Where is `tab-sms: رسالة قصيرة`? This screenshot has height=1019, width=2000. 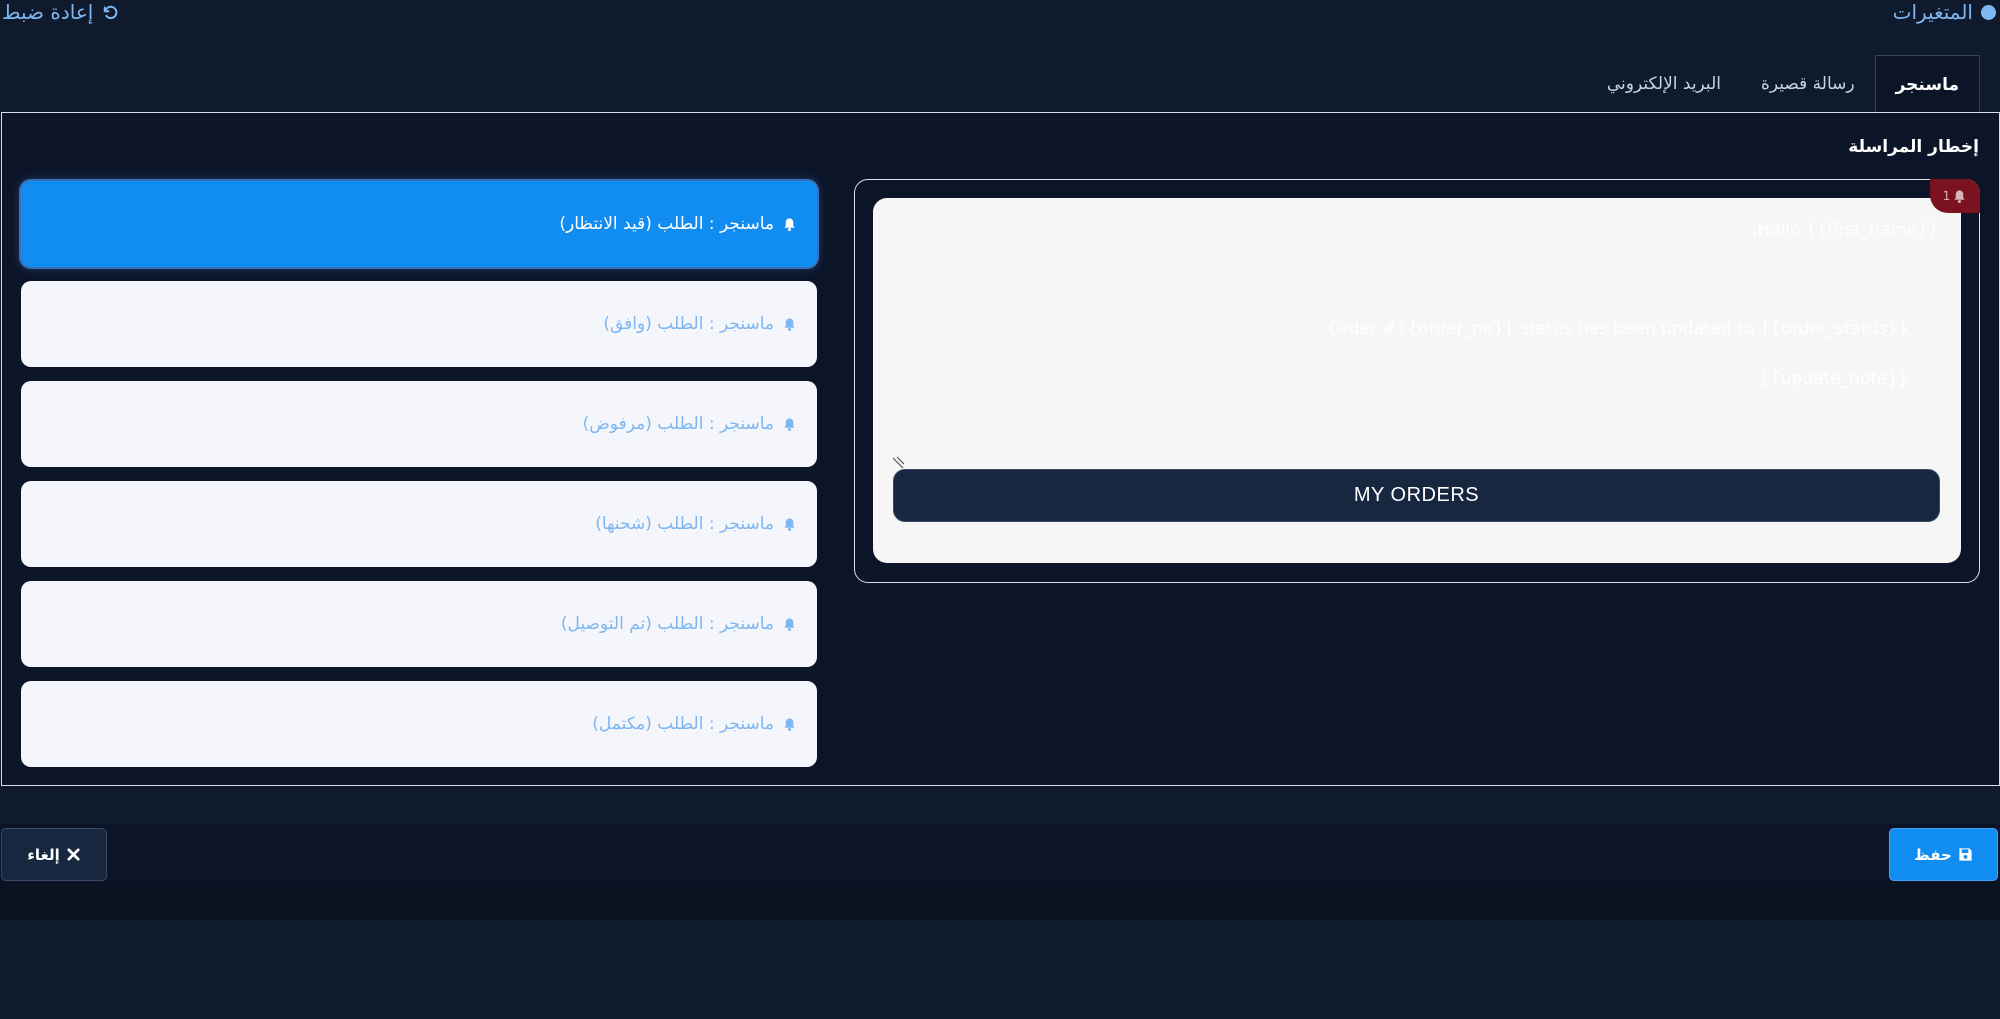 tab-sms: رسالة قصيرة is located at coordinates (1808, 83).